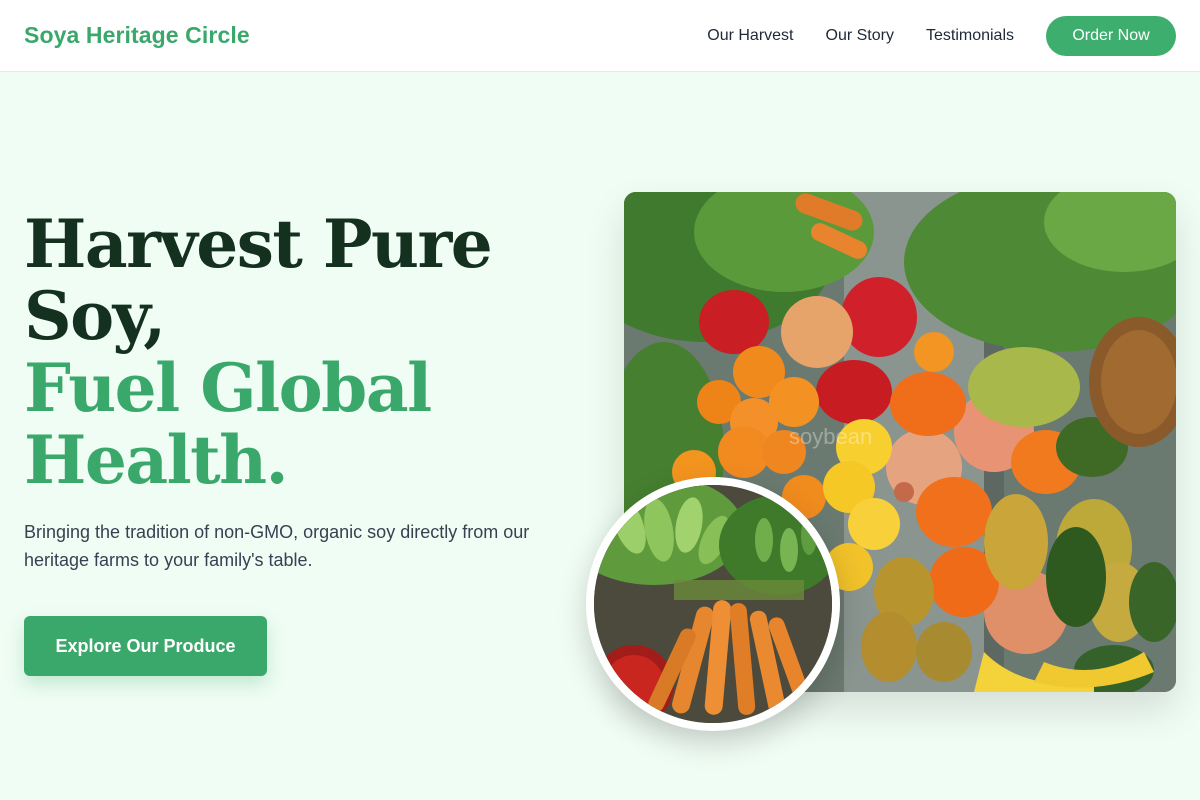 The width and height of the screenshot is (1200, 800). Describe the element at coordinates (258, 244) in the screenshot. I see `headline-line-1: Harvest Pure` at that location.